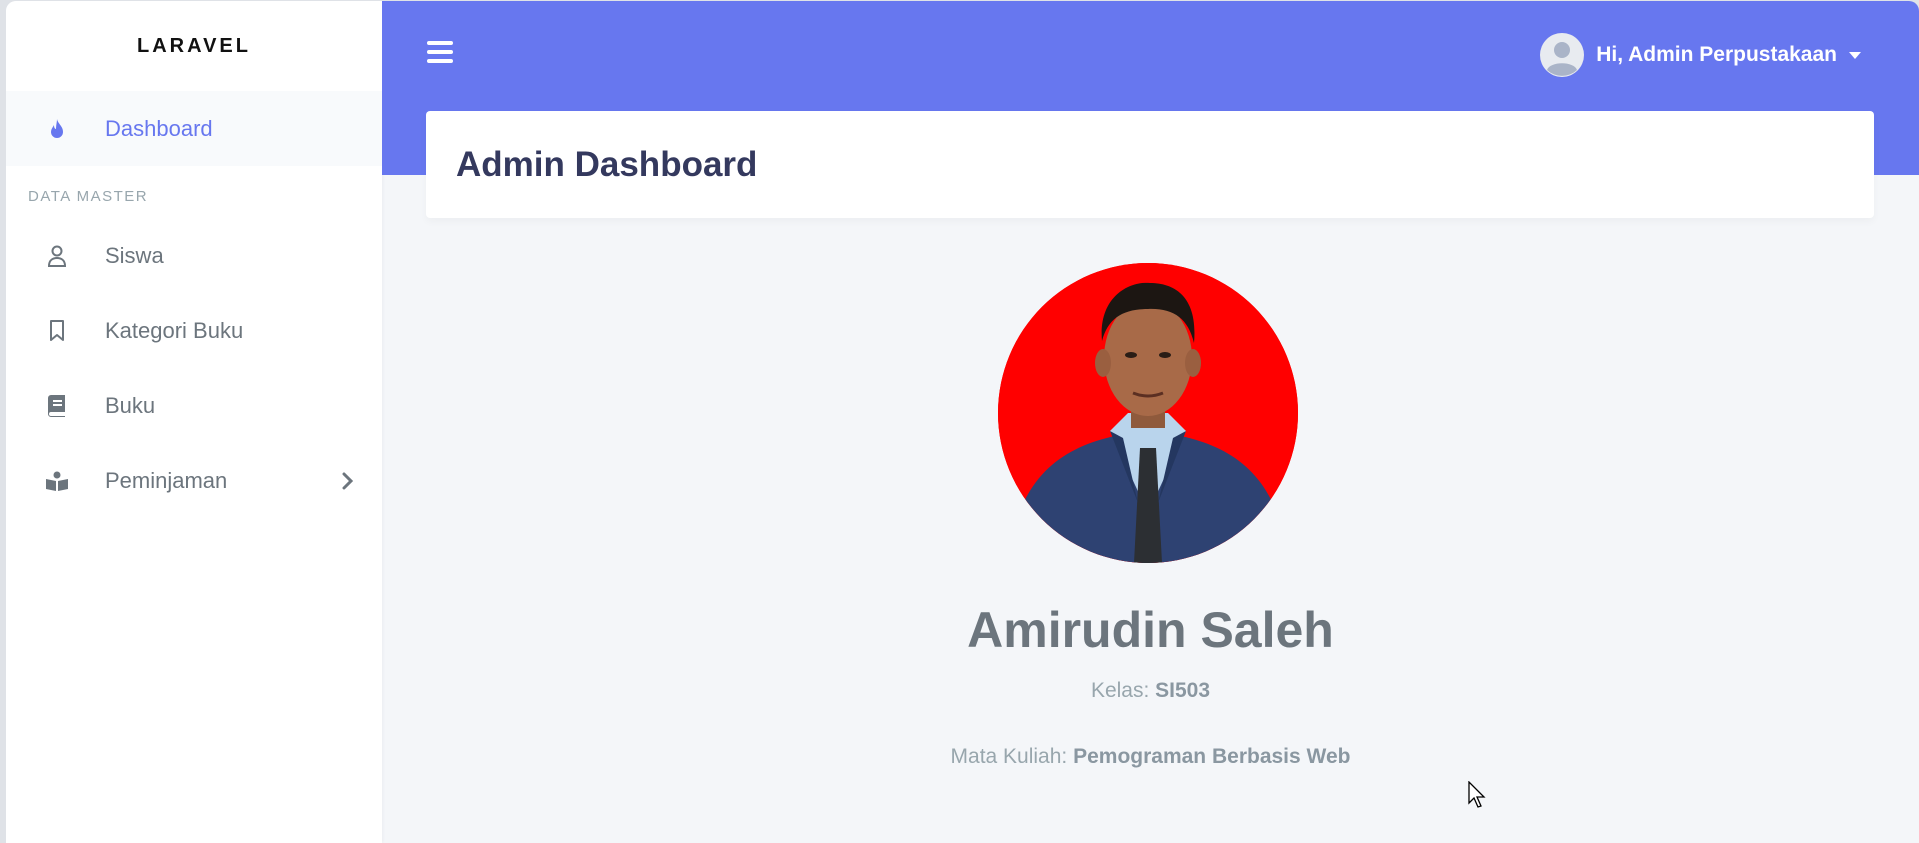 The height and width of the screenshot is (843, 1919). I want to click on bookmark-icon, so click(57, 330).